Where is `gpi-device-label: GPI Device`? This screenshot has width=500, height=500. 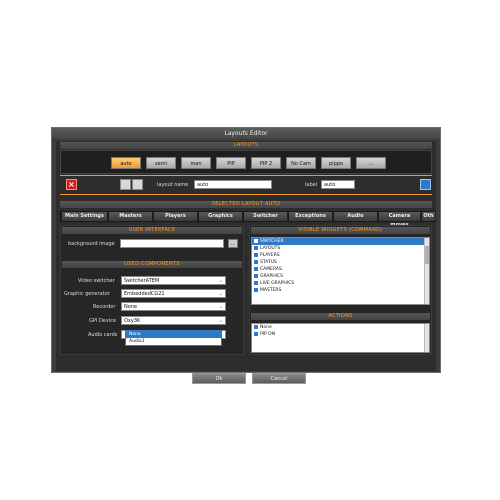
gpi-device-label: GPI Device is located at coordinates (103, 321).